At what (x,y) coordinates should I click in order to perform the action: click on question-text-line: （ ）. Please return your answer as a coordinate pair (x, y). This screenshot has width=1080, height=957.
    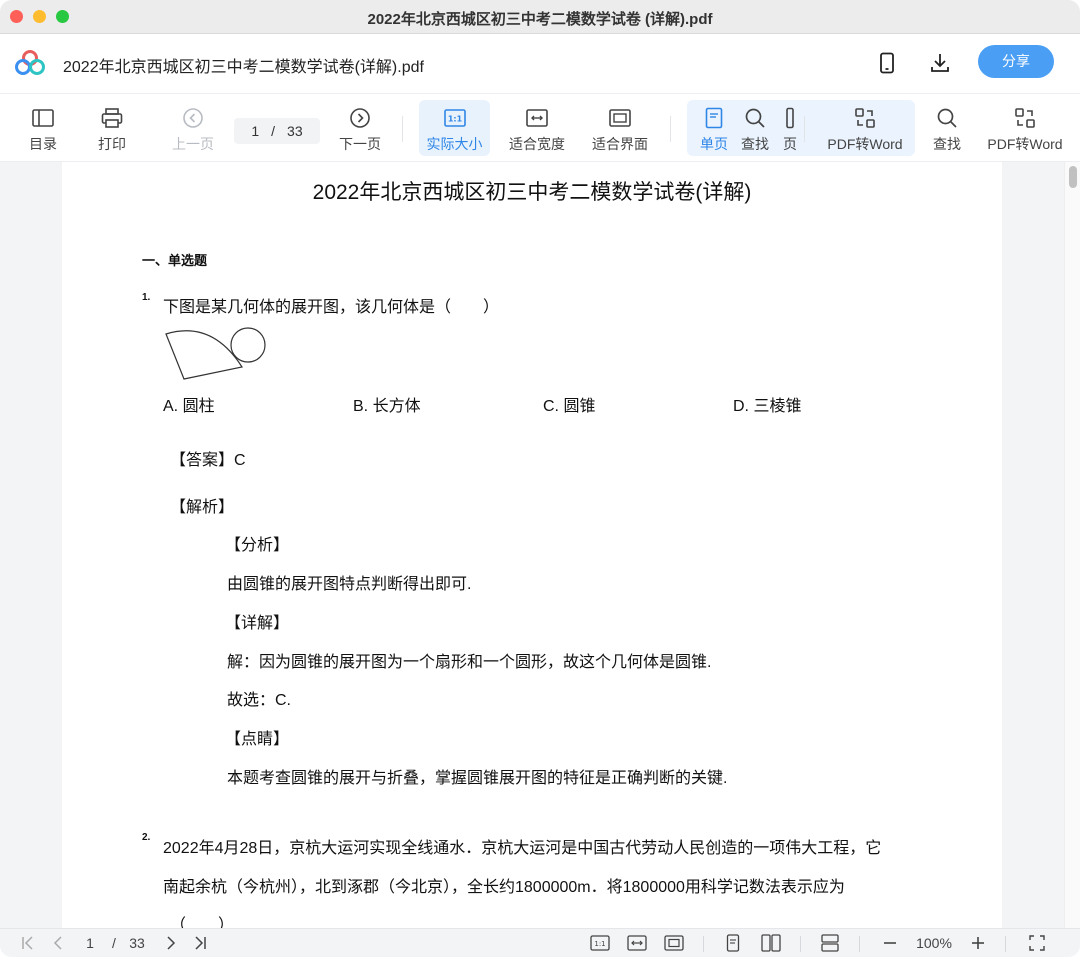
    Looking at the image, I should click on (202, 922).